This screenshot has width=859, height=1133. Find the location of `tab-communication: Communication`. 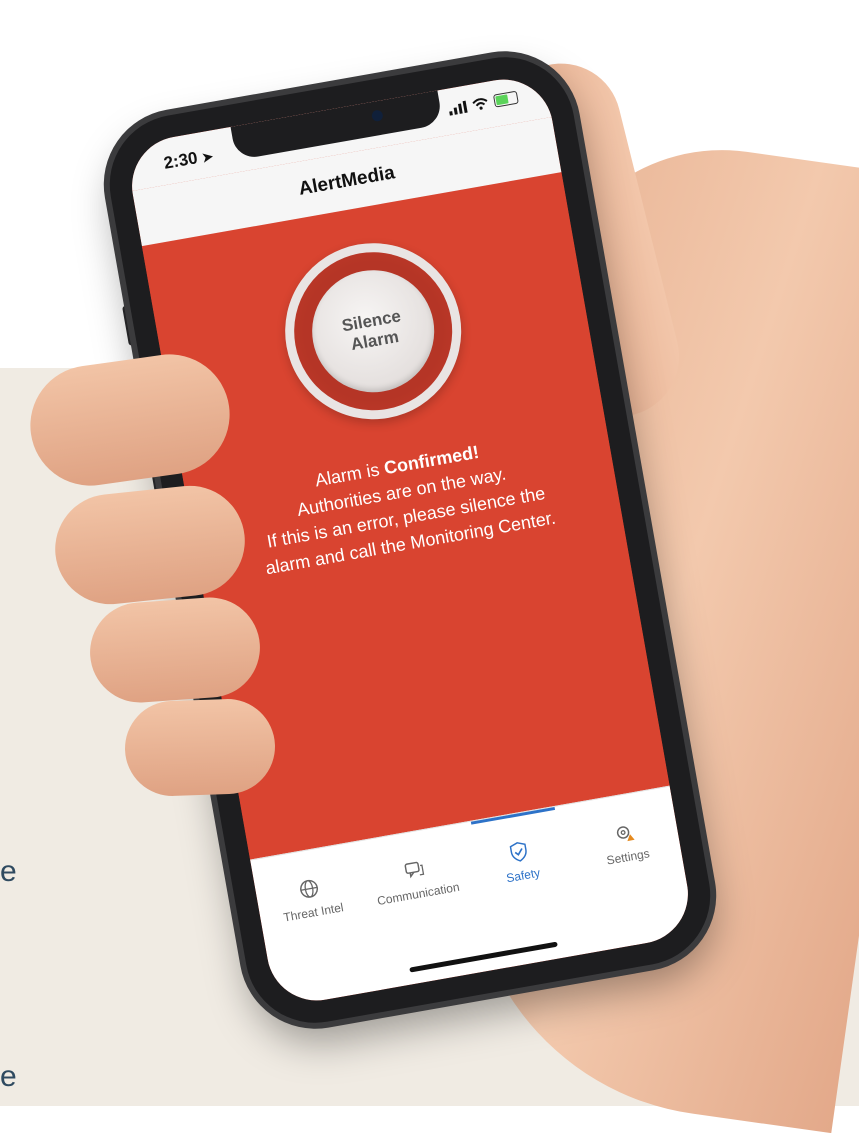

tab-communication: Communication is located at coordinates (415, 880).